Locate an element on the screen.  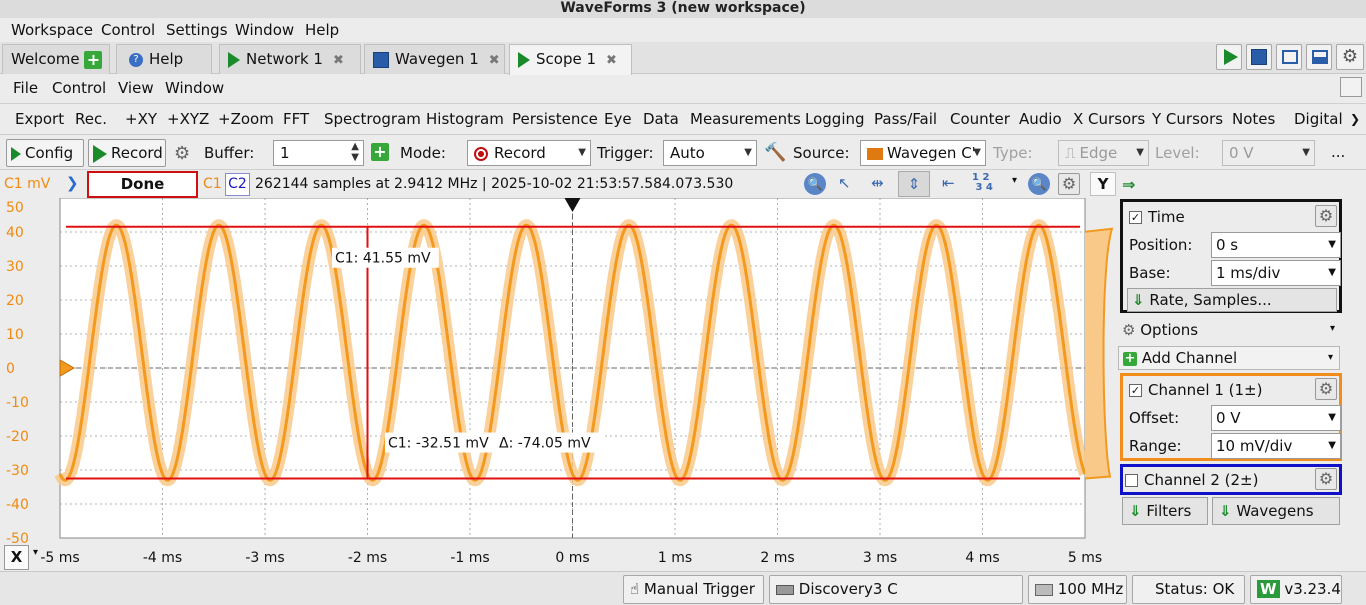
range-select: 10 mV/div ▼ is located at coordinates (1276, 446).